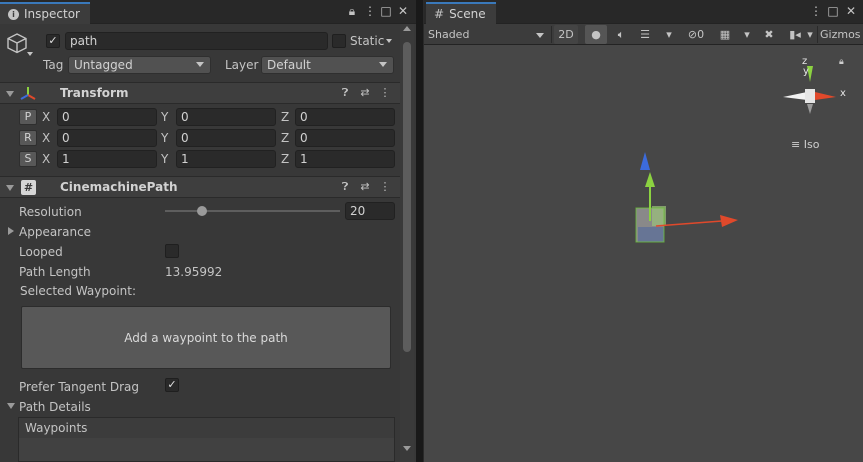  What do you see at coordinates (55, 232) in the screenshot?
I see `appearance-foldout: Appearance` at bounding box center [55, 232].